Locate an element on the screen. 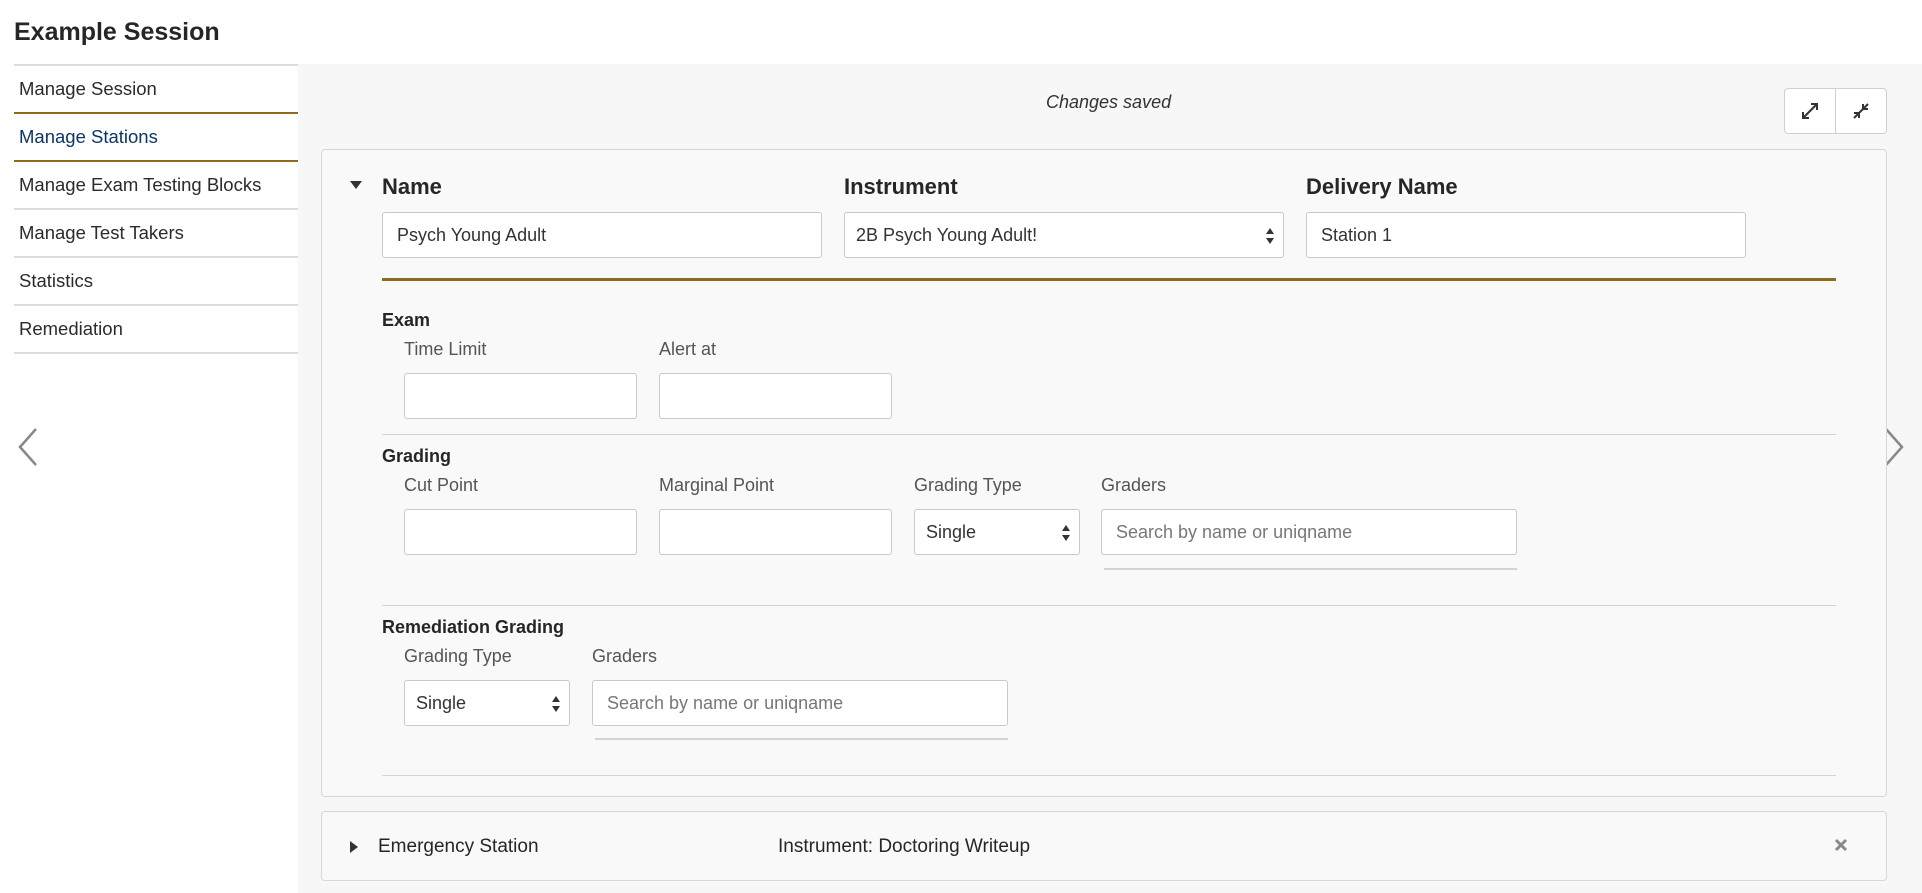 This screenshot has width=1922, height=893. remediation-grading-type-label: Grading Type is located at coordinates (458, 656).